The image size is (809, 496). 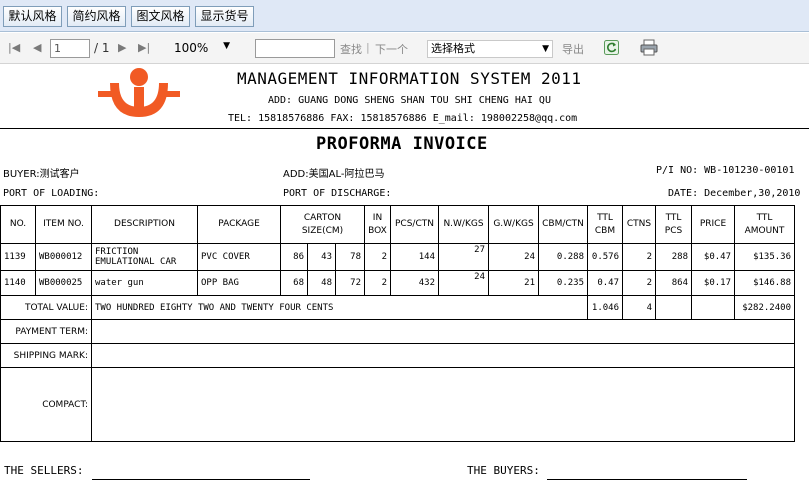 What do you see at coordinates (41, 174) in the screenshot?
I see `buyer-field: BUYER:测试客户` at bounding box center [41, 174].